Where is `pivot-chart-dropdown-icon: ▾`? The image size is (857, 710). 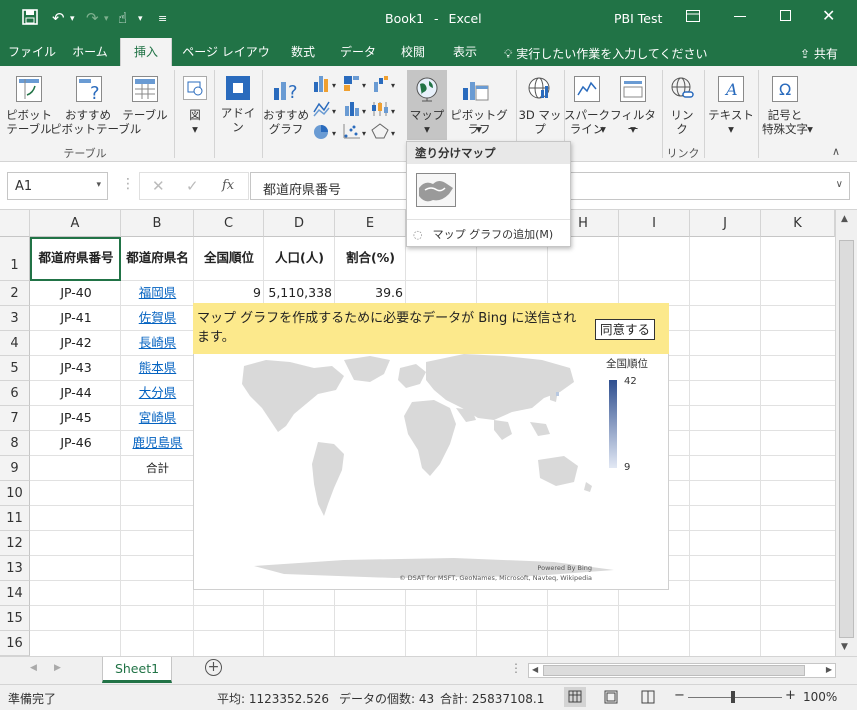 pivot-chart-dropdown-icon: ▾ is located at coordinates (479, 129).